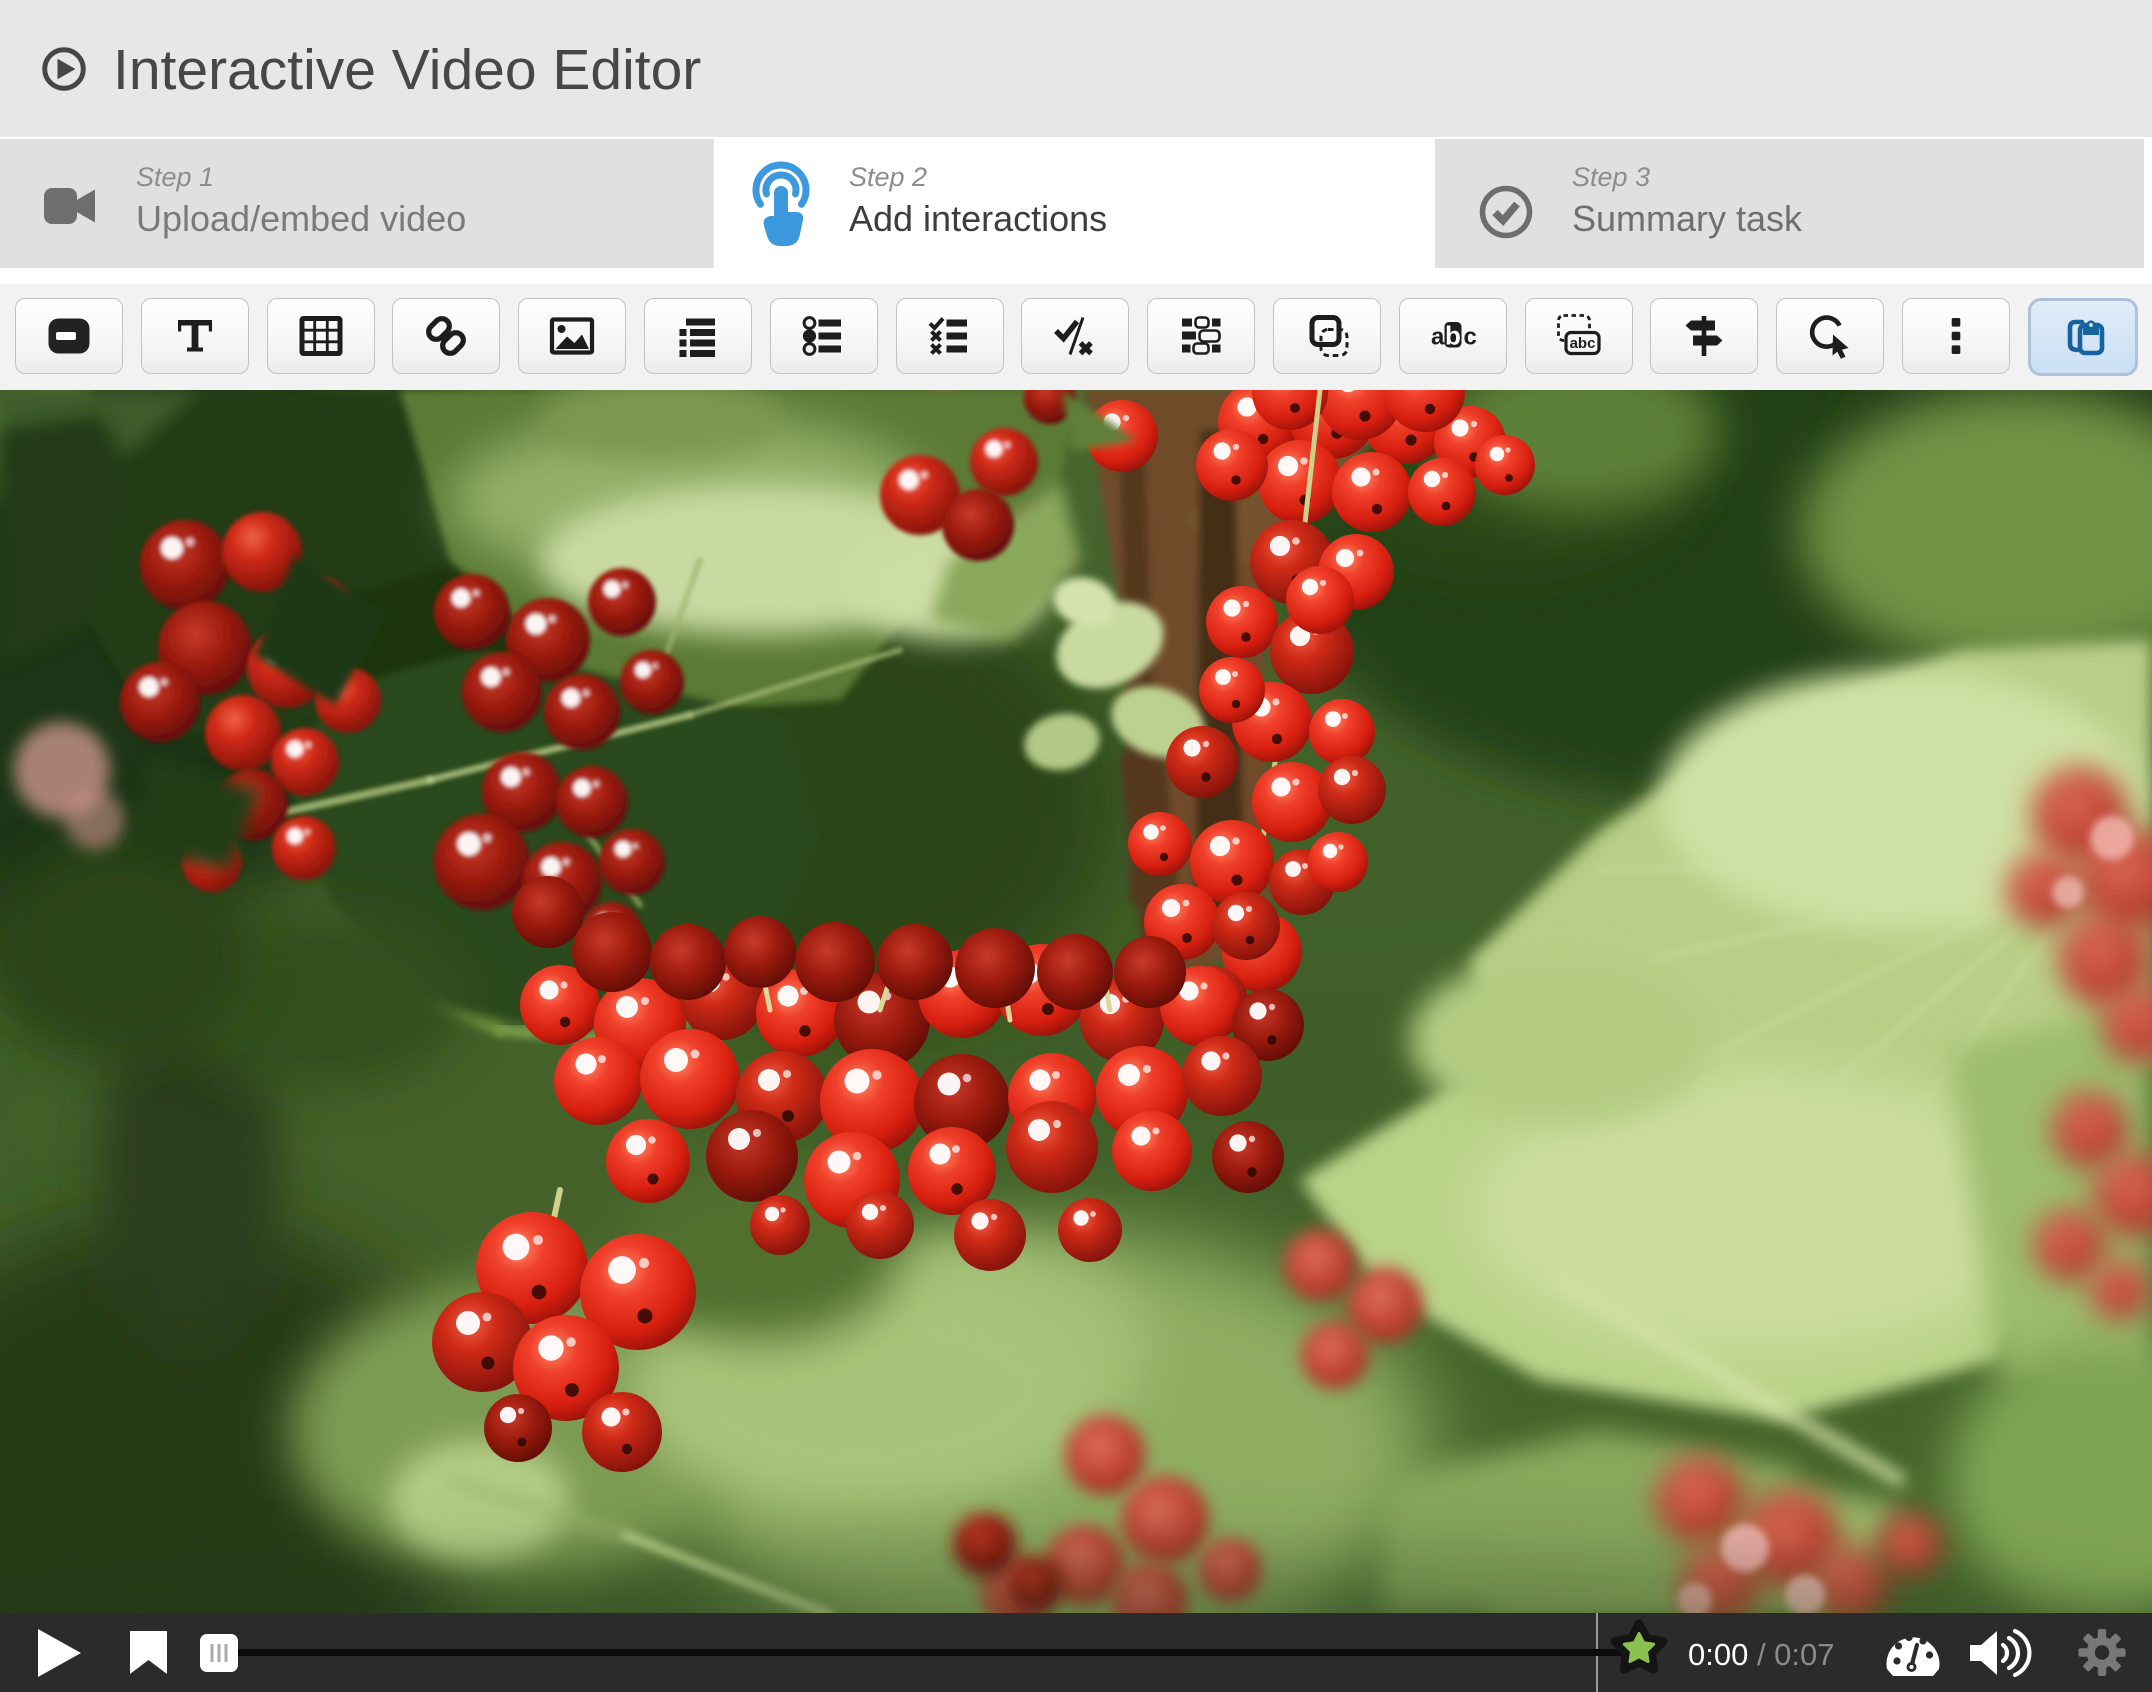  What do you see at coordinates (1583, 343) in the screenshot?
I see `svg-text: abc` at bounding box center [1583, 343].